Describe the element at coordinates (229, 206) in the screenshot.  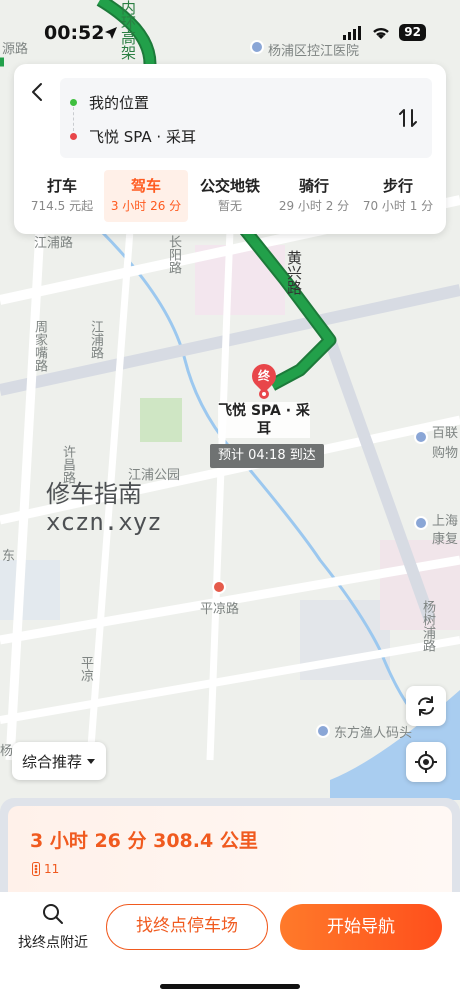
I see `tab-transit-sub: 暂无` at that location.